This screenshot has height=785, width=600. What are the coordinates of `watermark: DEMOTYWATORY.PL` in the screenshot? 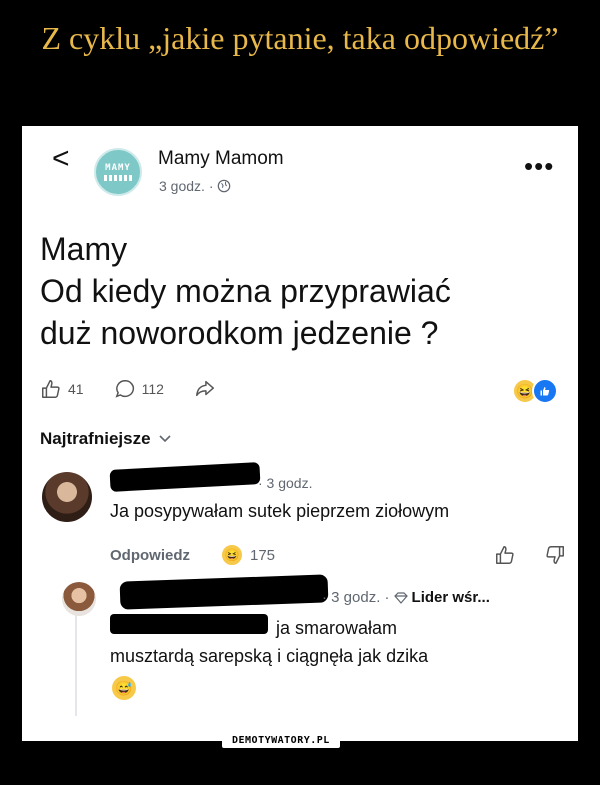 It's located at (281, 740).